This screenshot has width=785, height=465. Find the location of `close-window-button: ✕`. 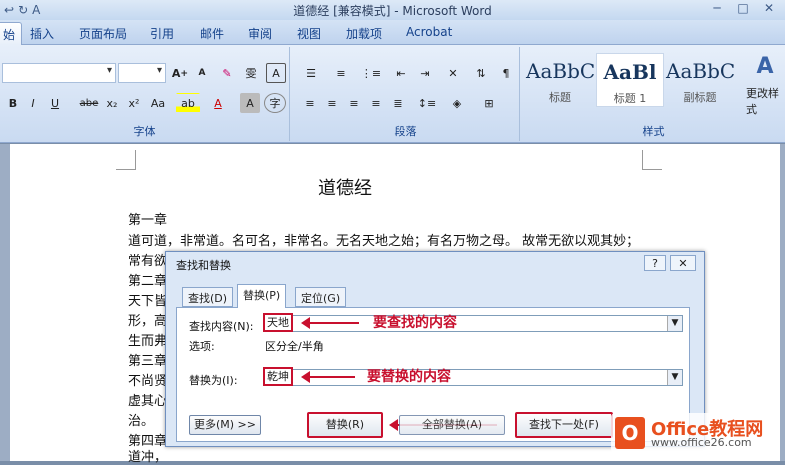

close-window-button: ✕ is located at coordinates (769, 8).